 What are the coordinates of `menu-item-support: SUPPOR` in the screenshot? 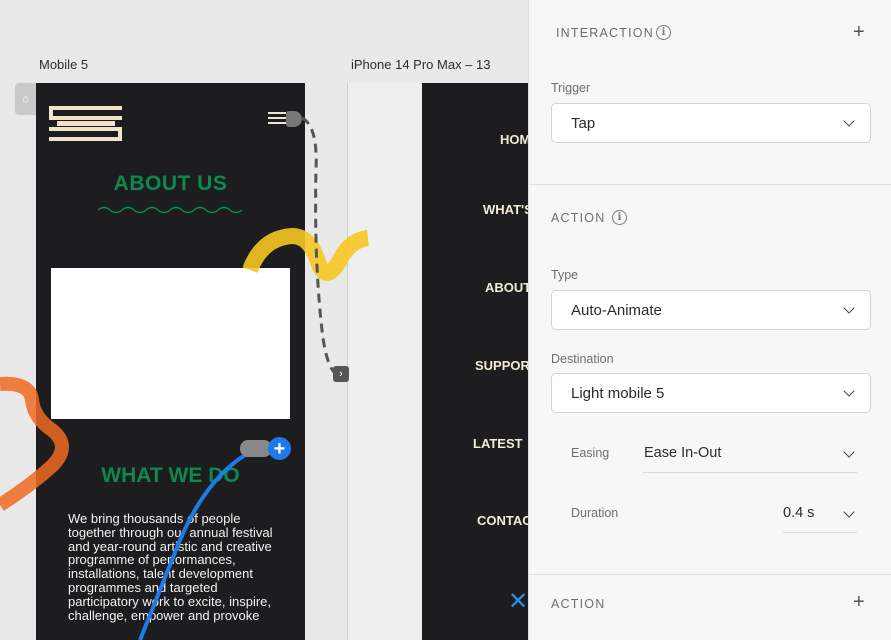 It's located at (502, 365).